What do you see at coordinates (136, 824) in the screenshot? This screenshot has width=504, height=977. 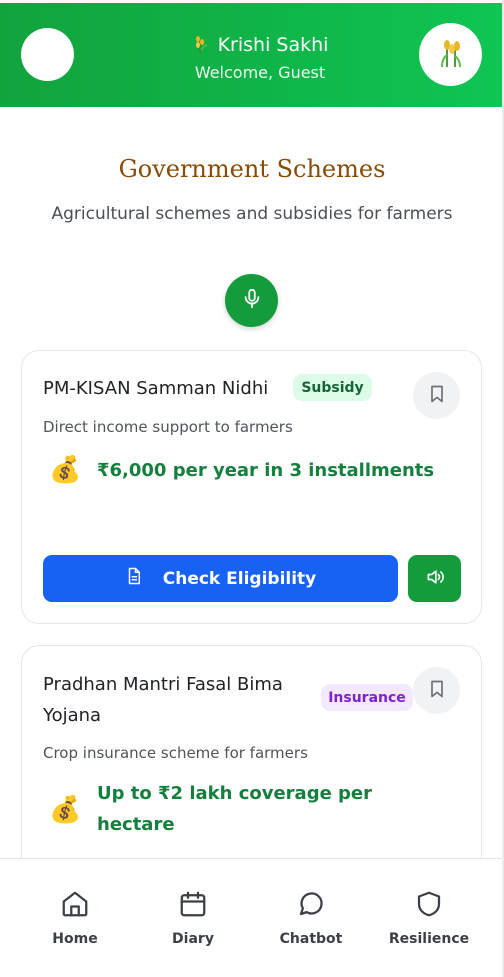 I see `scheme-benefit-line: hectare` at bounding box center [136, 824].